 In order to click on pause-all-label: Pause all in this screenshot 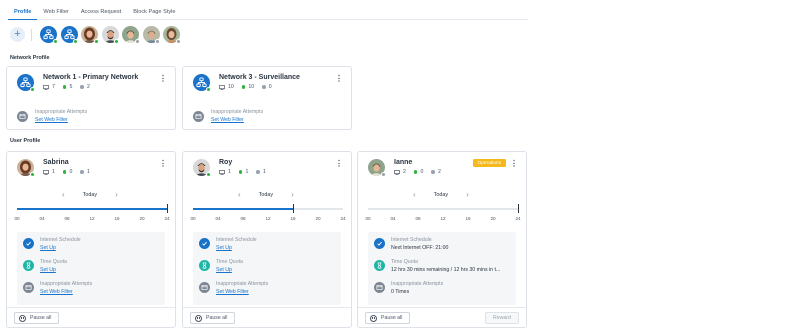, I will do `click(392, 318)`.